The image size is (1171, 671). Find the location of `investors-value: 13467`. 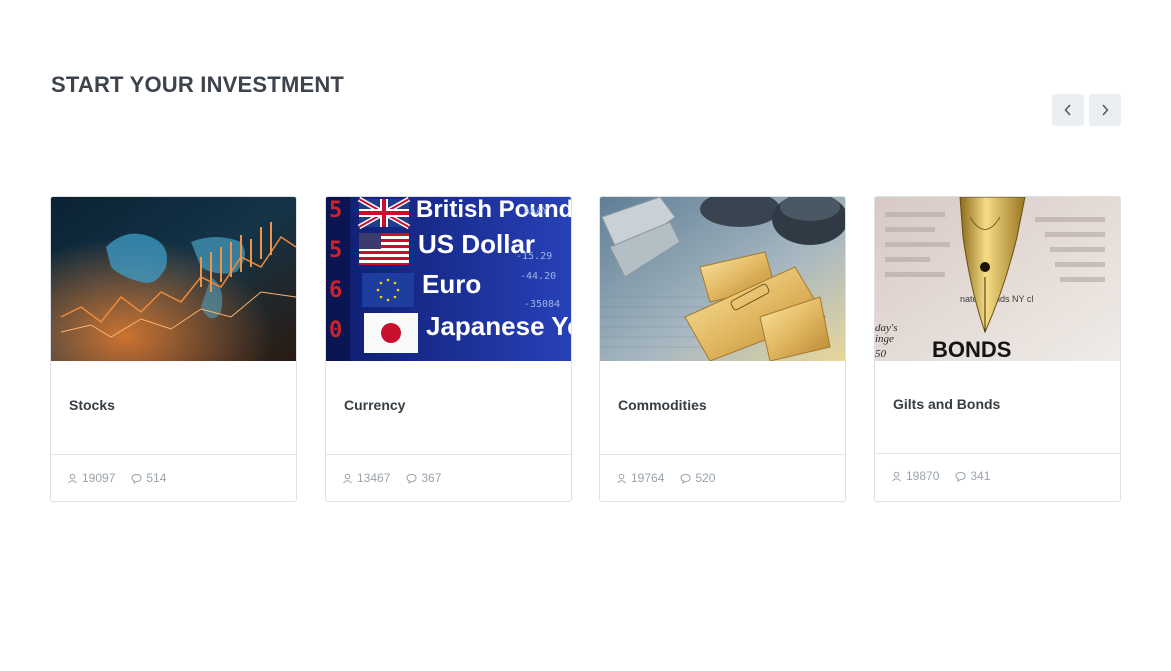

investors-value: 13467 is located at coordinates (374, 478).